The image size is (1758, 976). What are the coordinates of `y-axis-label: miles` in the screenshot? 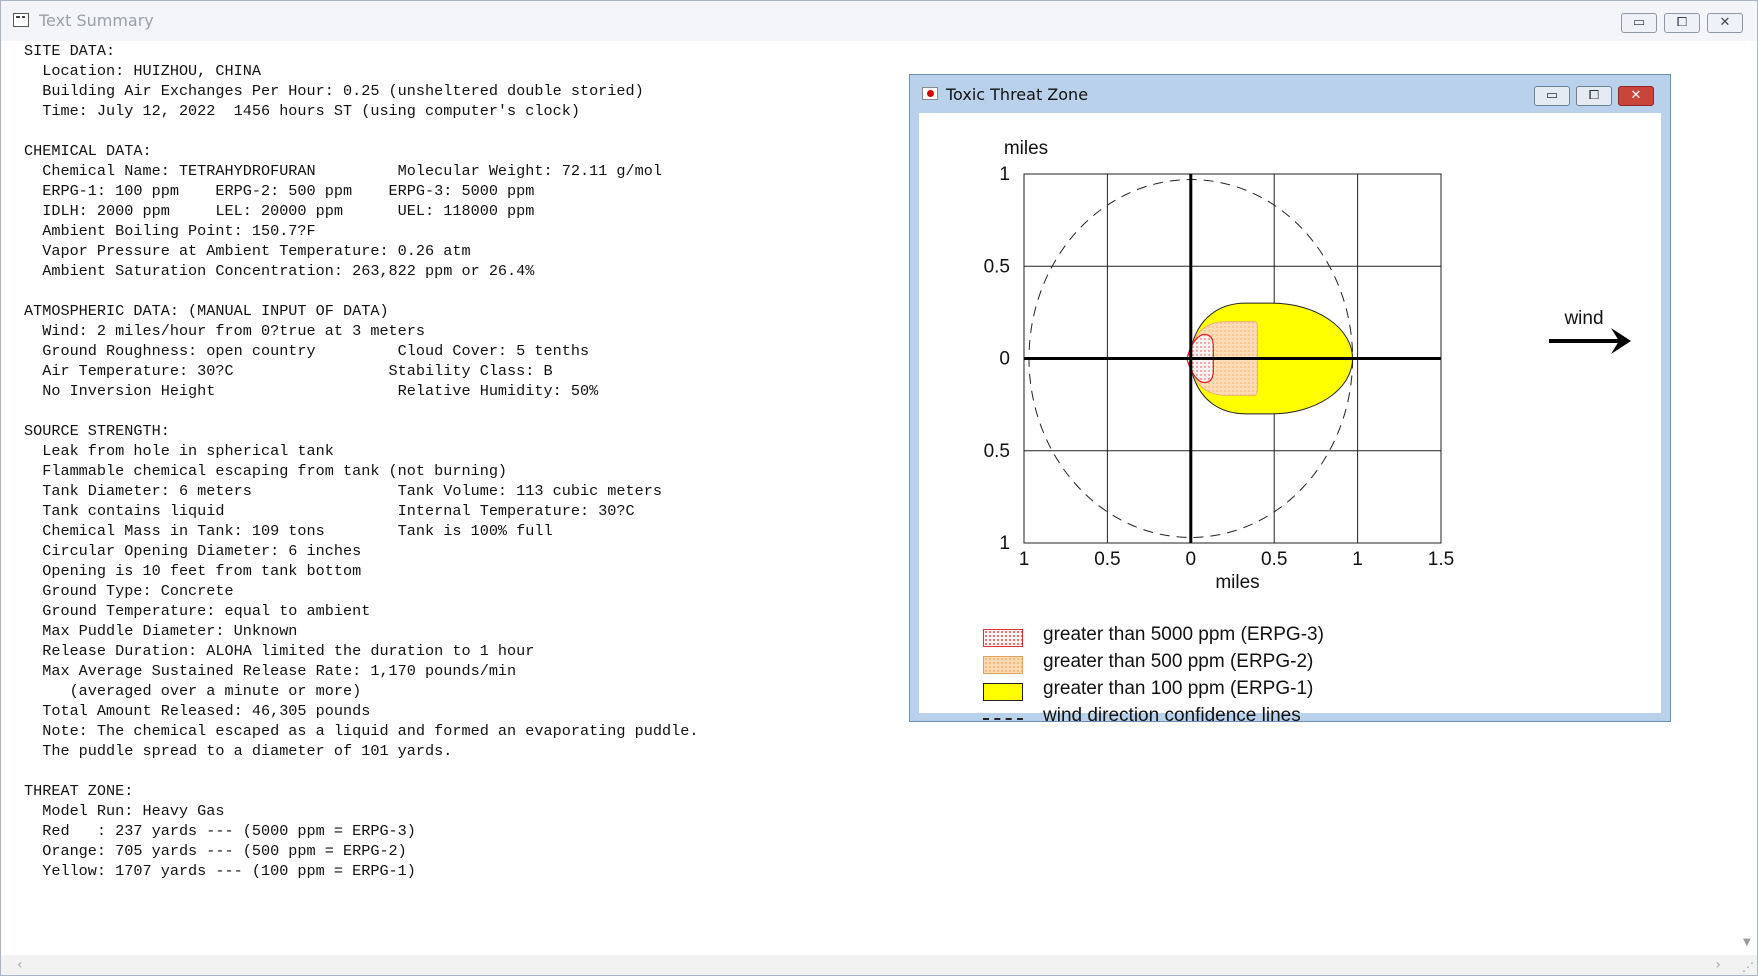 It's located at (1026, 148).